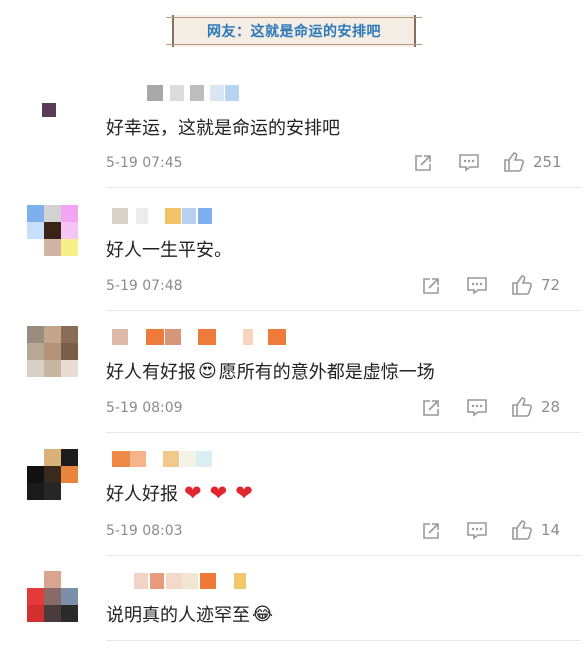 The image size is (587, 647). What do you see at coordinates (223, 128) in the screenshot?
I see `comment-text: 好幸运，这就是命运的安排吧` at bounding box center [223, 128].